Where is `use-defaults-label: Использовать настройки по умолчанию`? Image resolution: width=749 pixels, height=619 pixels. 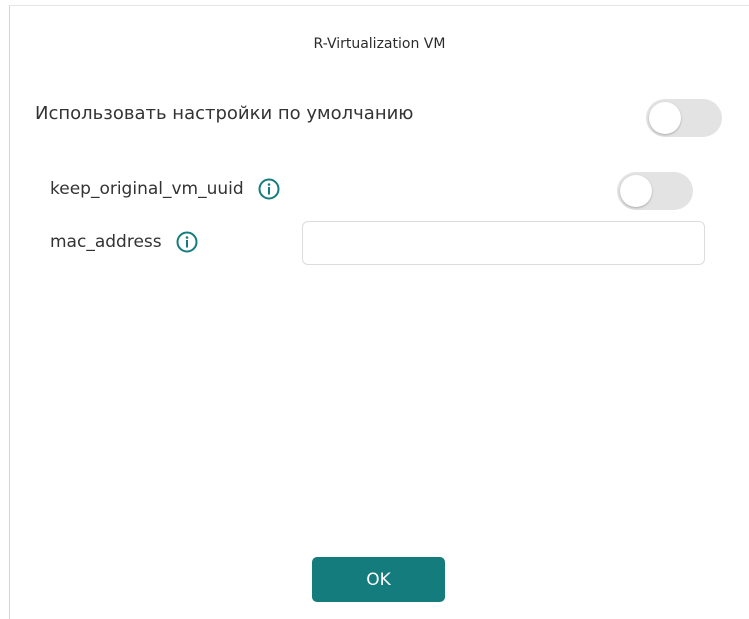 use-defaults-label: Использовать настройки по умолчанию is located at coordinates (224, 113).